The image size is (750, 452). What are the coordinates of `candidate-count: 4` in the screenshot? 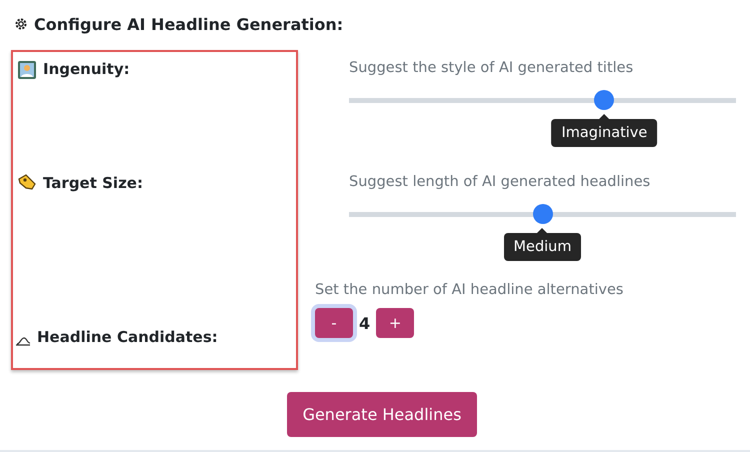 It's located at (364, 323).